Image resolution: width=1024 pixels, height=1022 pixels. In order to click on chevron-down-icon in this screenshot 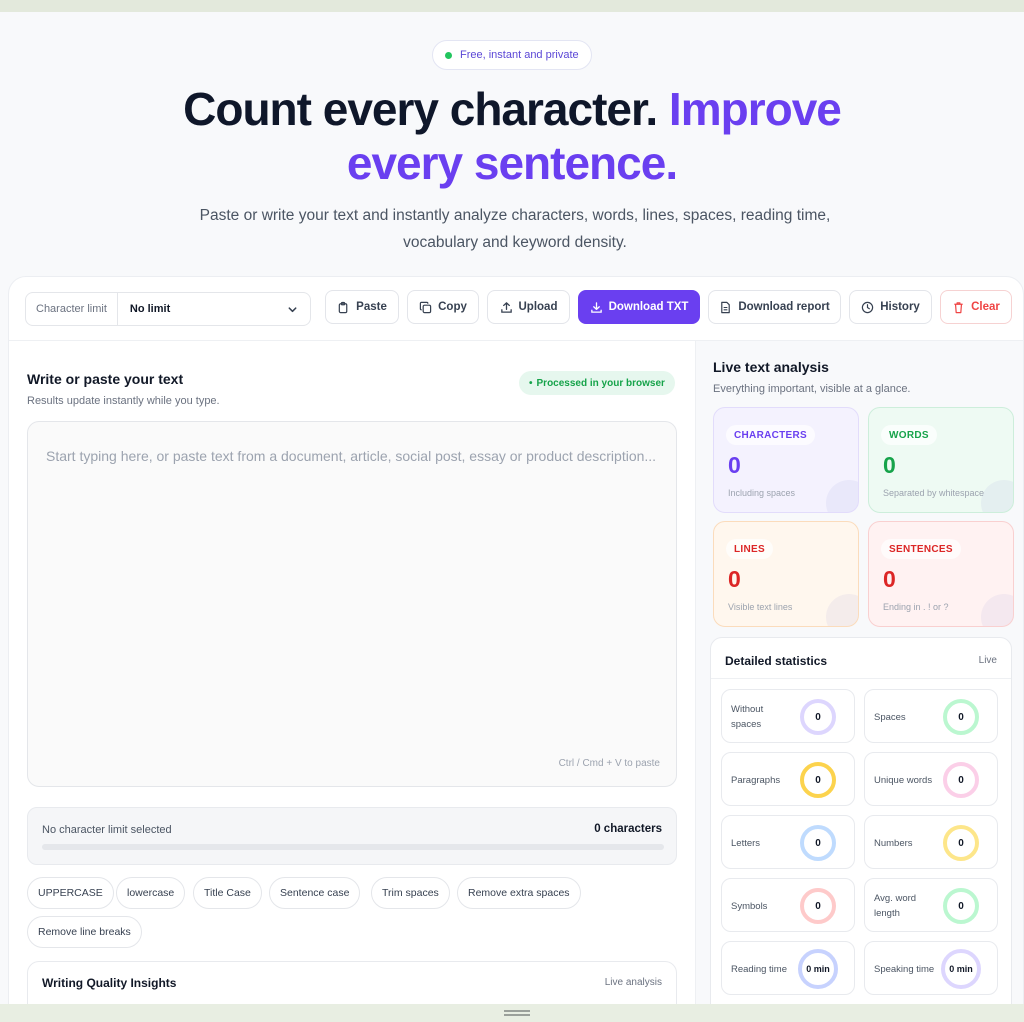, I will do `click(292, 309)`.